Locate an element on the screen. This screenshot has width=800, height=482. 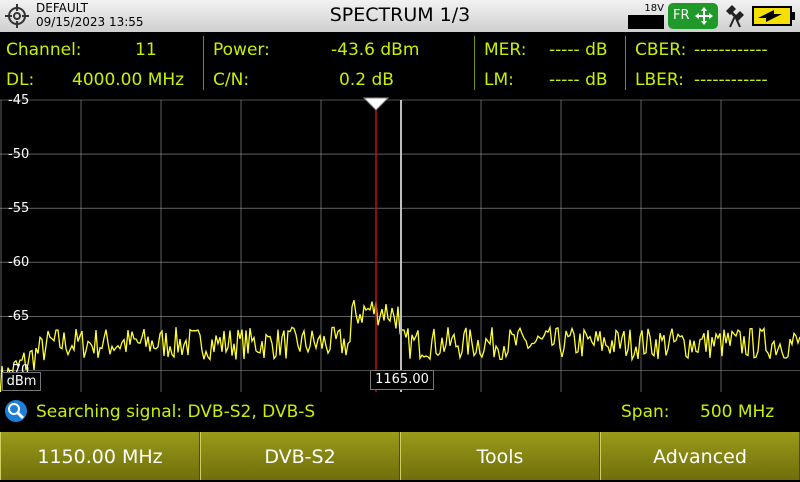
softkey-standard: DVB-S2 is located at coordinates (300, 456).